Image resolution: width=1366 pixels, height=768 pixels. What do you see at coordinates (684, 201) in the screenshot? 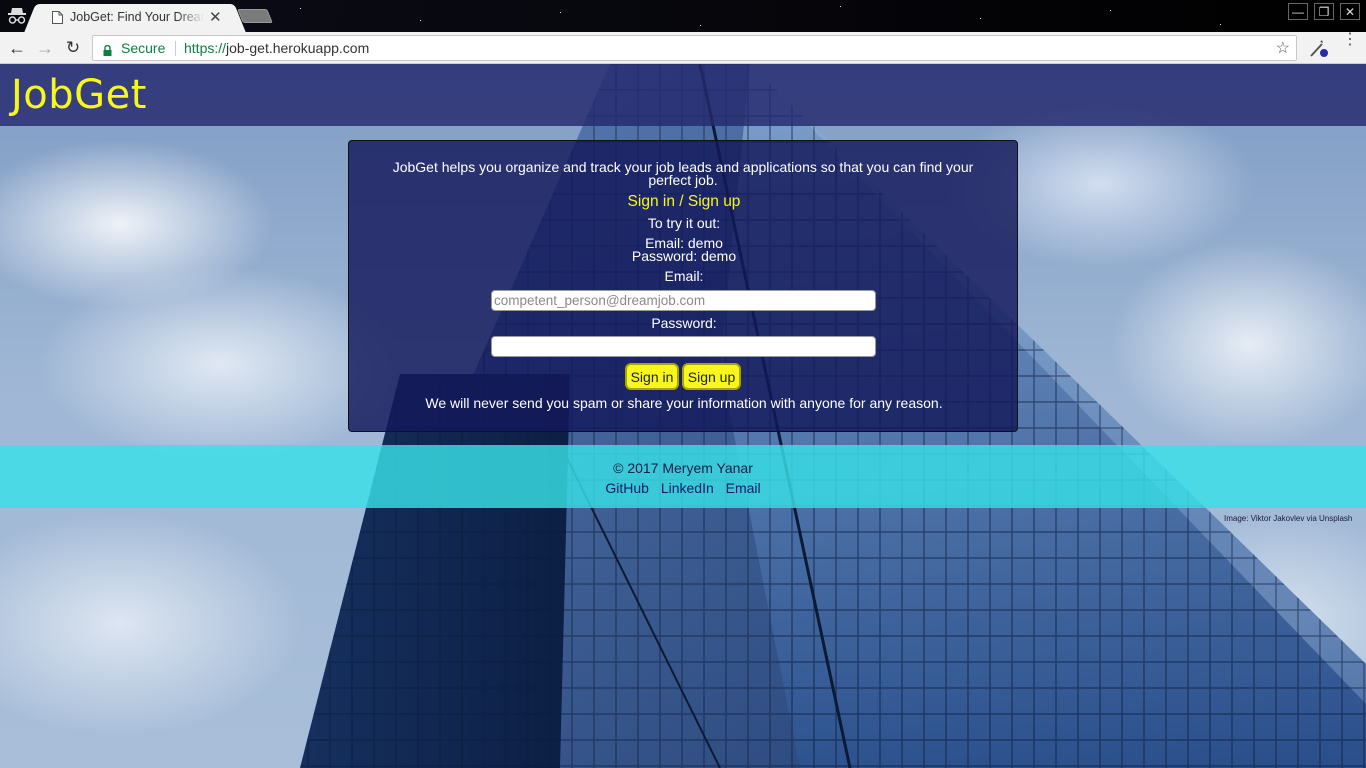
I see `signin-heading: Sign in / Sign up` at bounding box center [684, 201].